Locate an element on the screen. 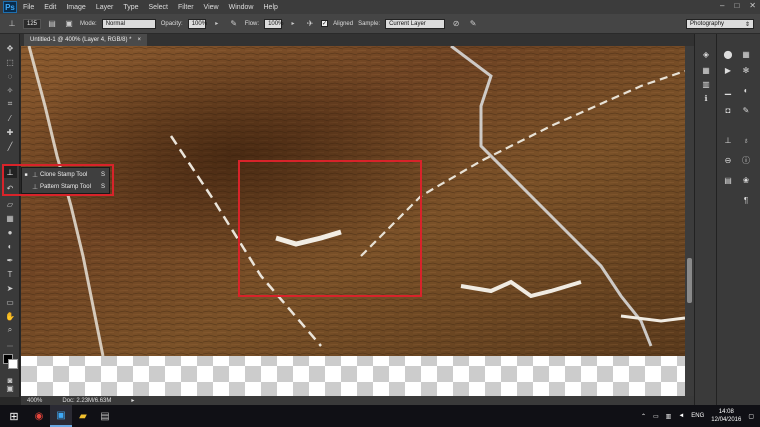 The width and height of the screenshot is (760, 427). info-circle-icon: ⓘ is located at coordinates (746, 160).